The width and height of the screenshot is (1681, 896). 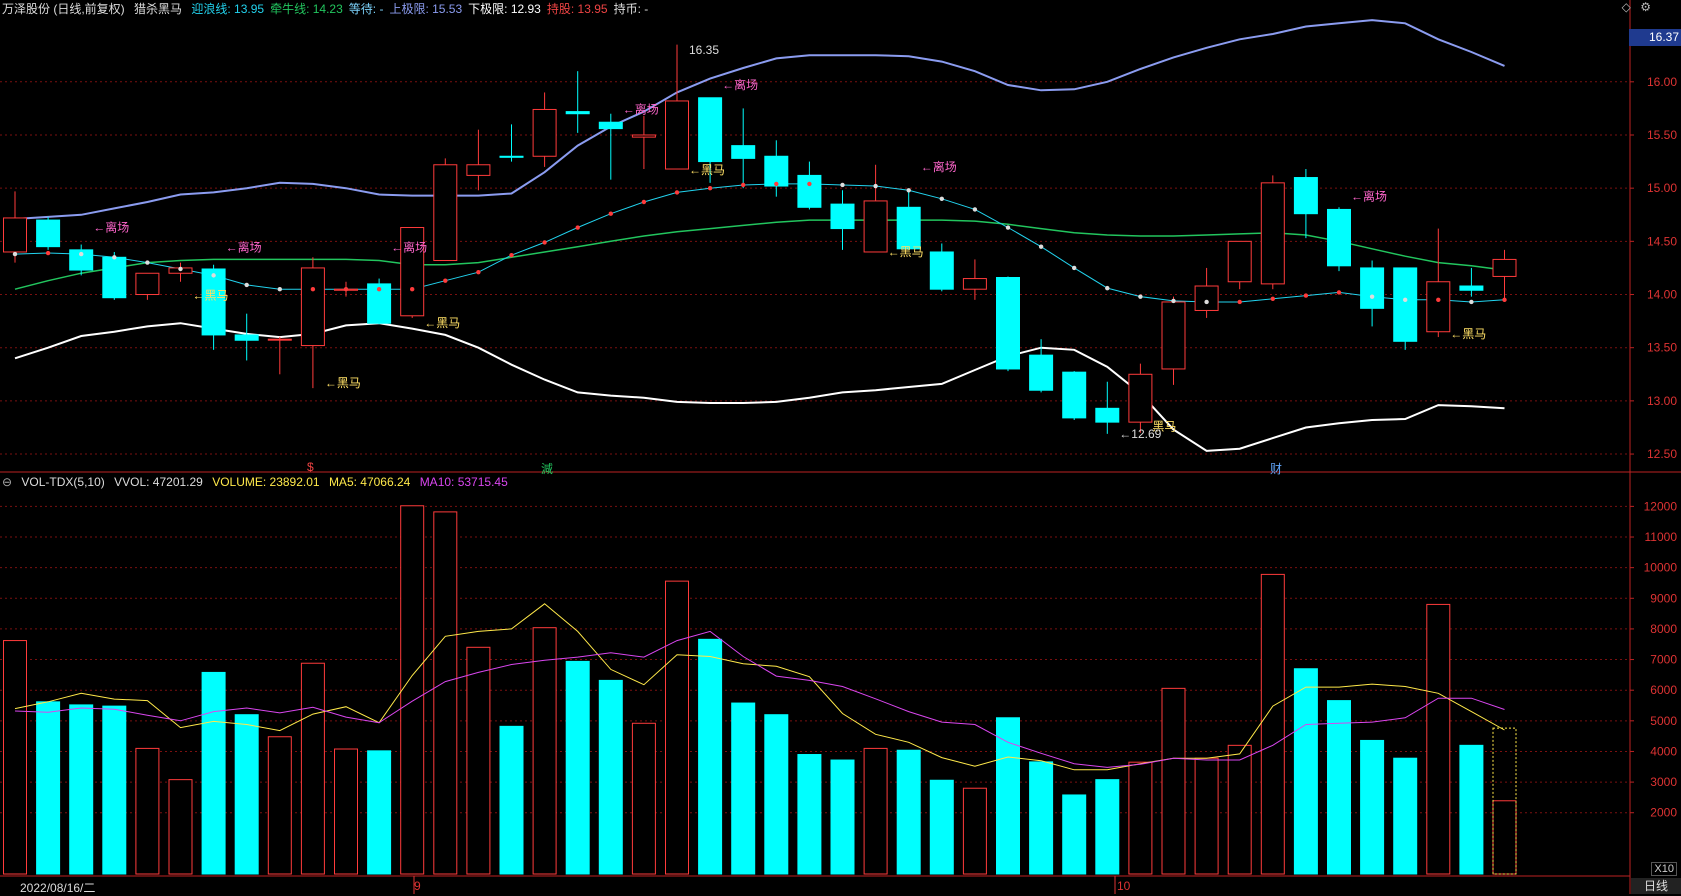 I want to click on vvol-value: VVOL: 47201.29, so click(x=158, y=482).